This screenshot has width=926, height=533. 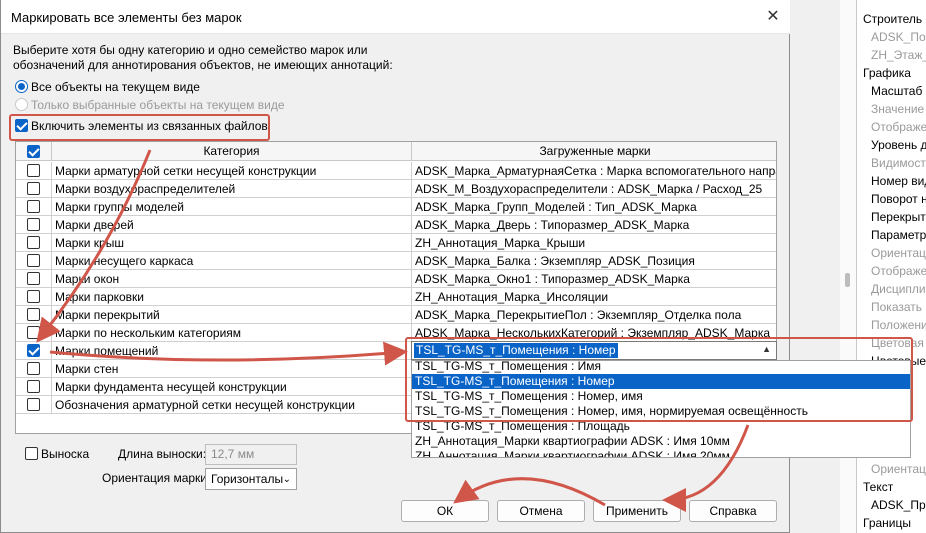 I want to click on property-row: Параметр, so click(x=898, y=235).